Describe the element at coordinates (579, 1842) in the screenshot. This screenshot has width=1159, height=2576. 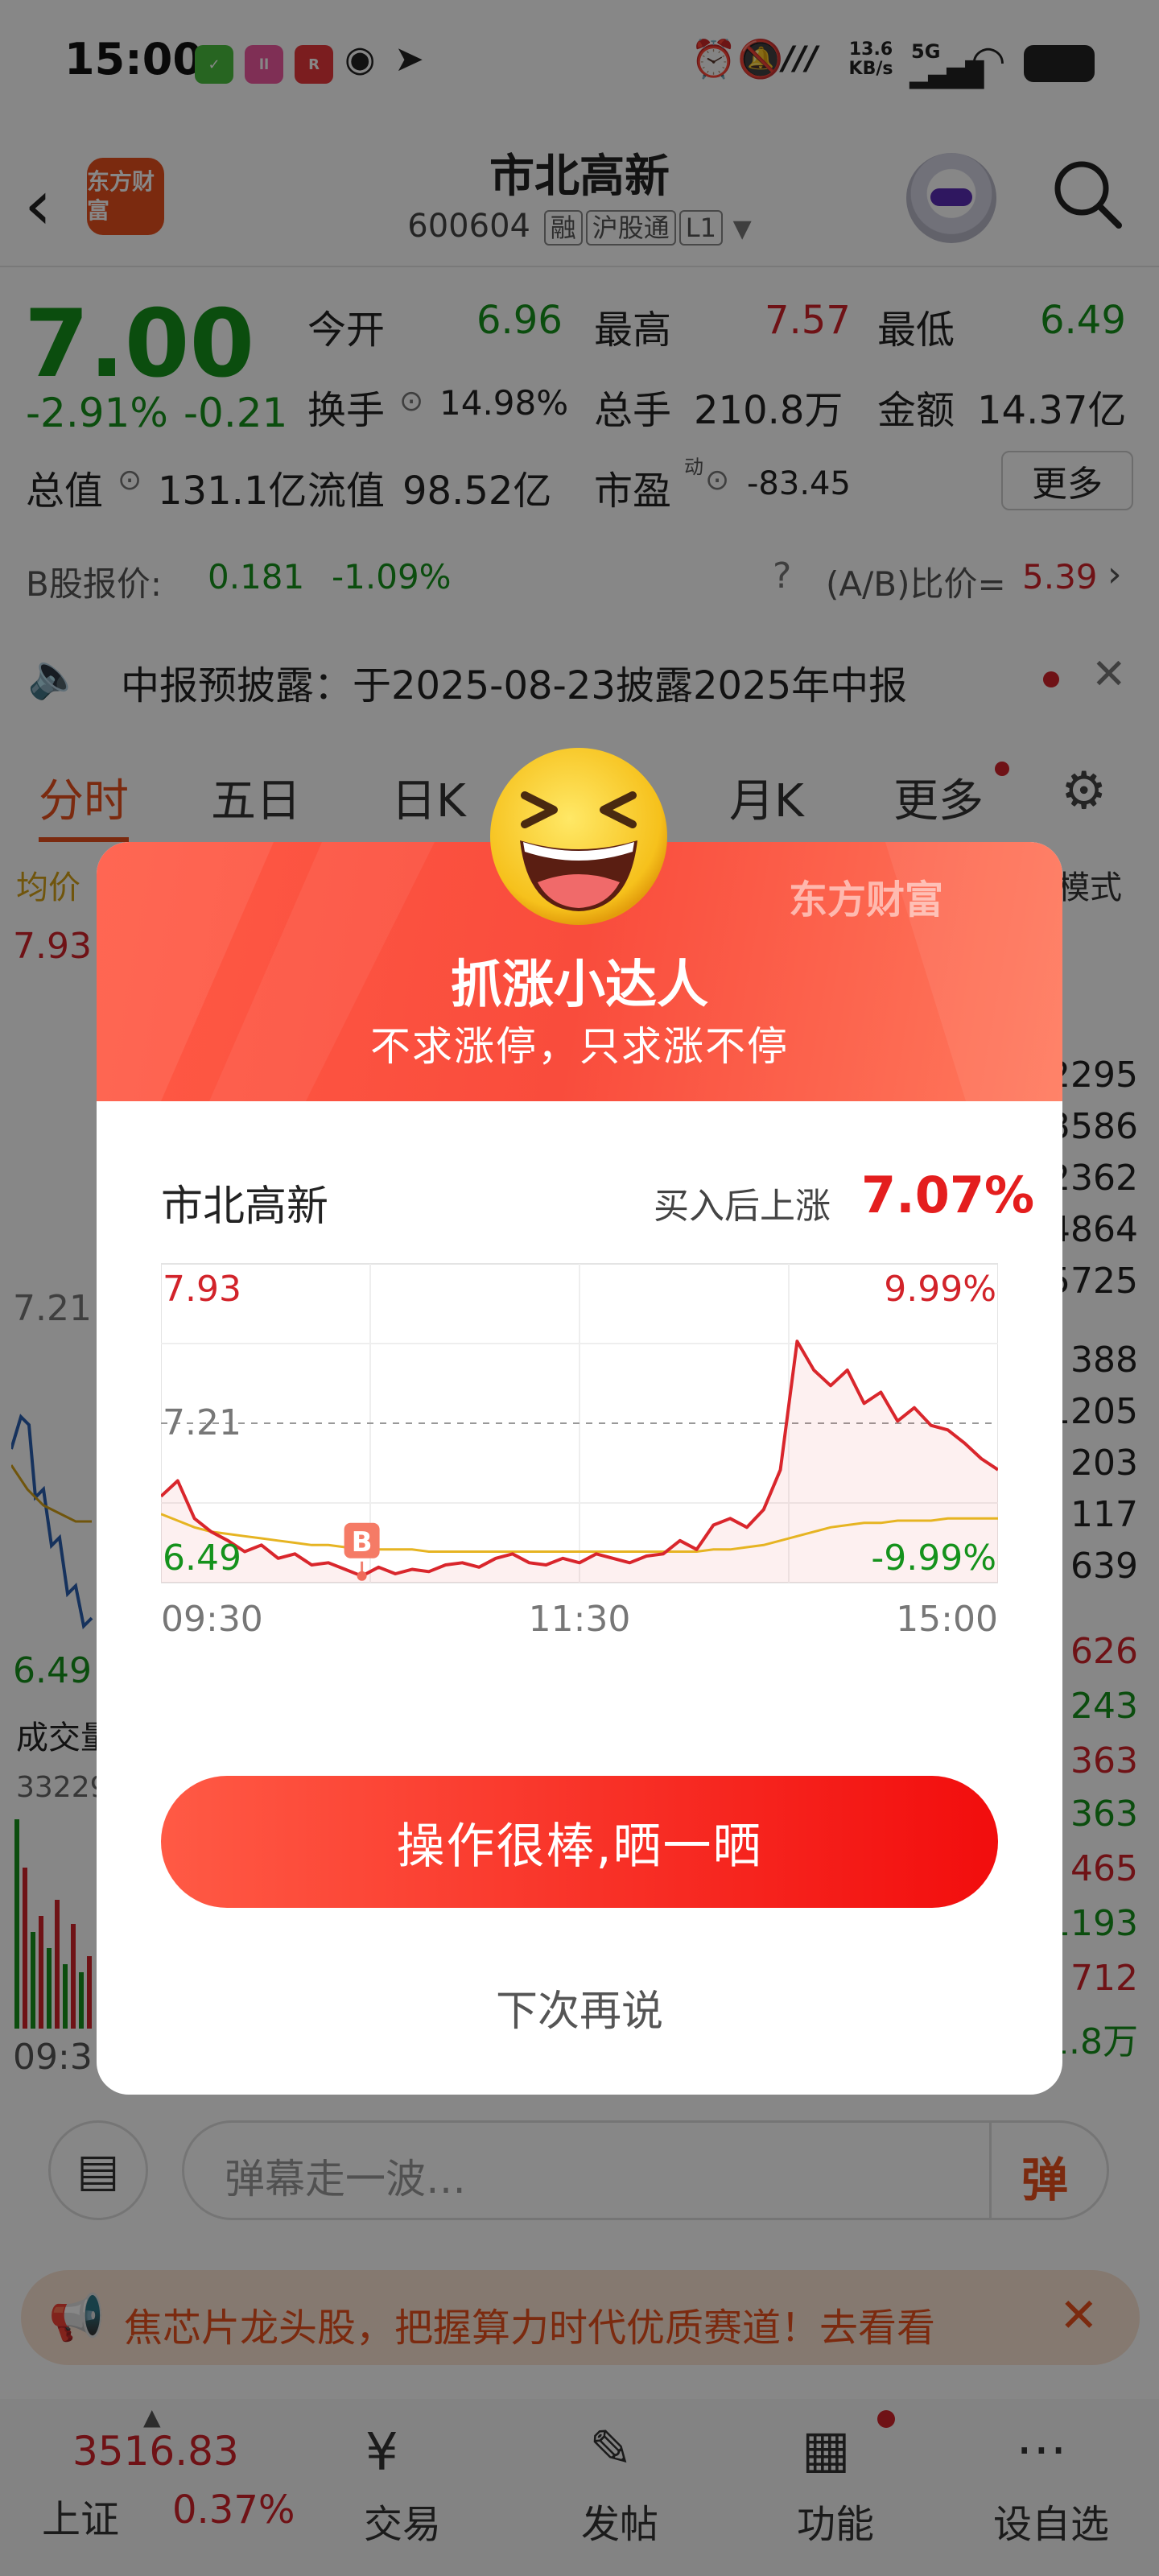
I see `share-button: 操作很棒,晒一晒` at that location.